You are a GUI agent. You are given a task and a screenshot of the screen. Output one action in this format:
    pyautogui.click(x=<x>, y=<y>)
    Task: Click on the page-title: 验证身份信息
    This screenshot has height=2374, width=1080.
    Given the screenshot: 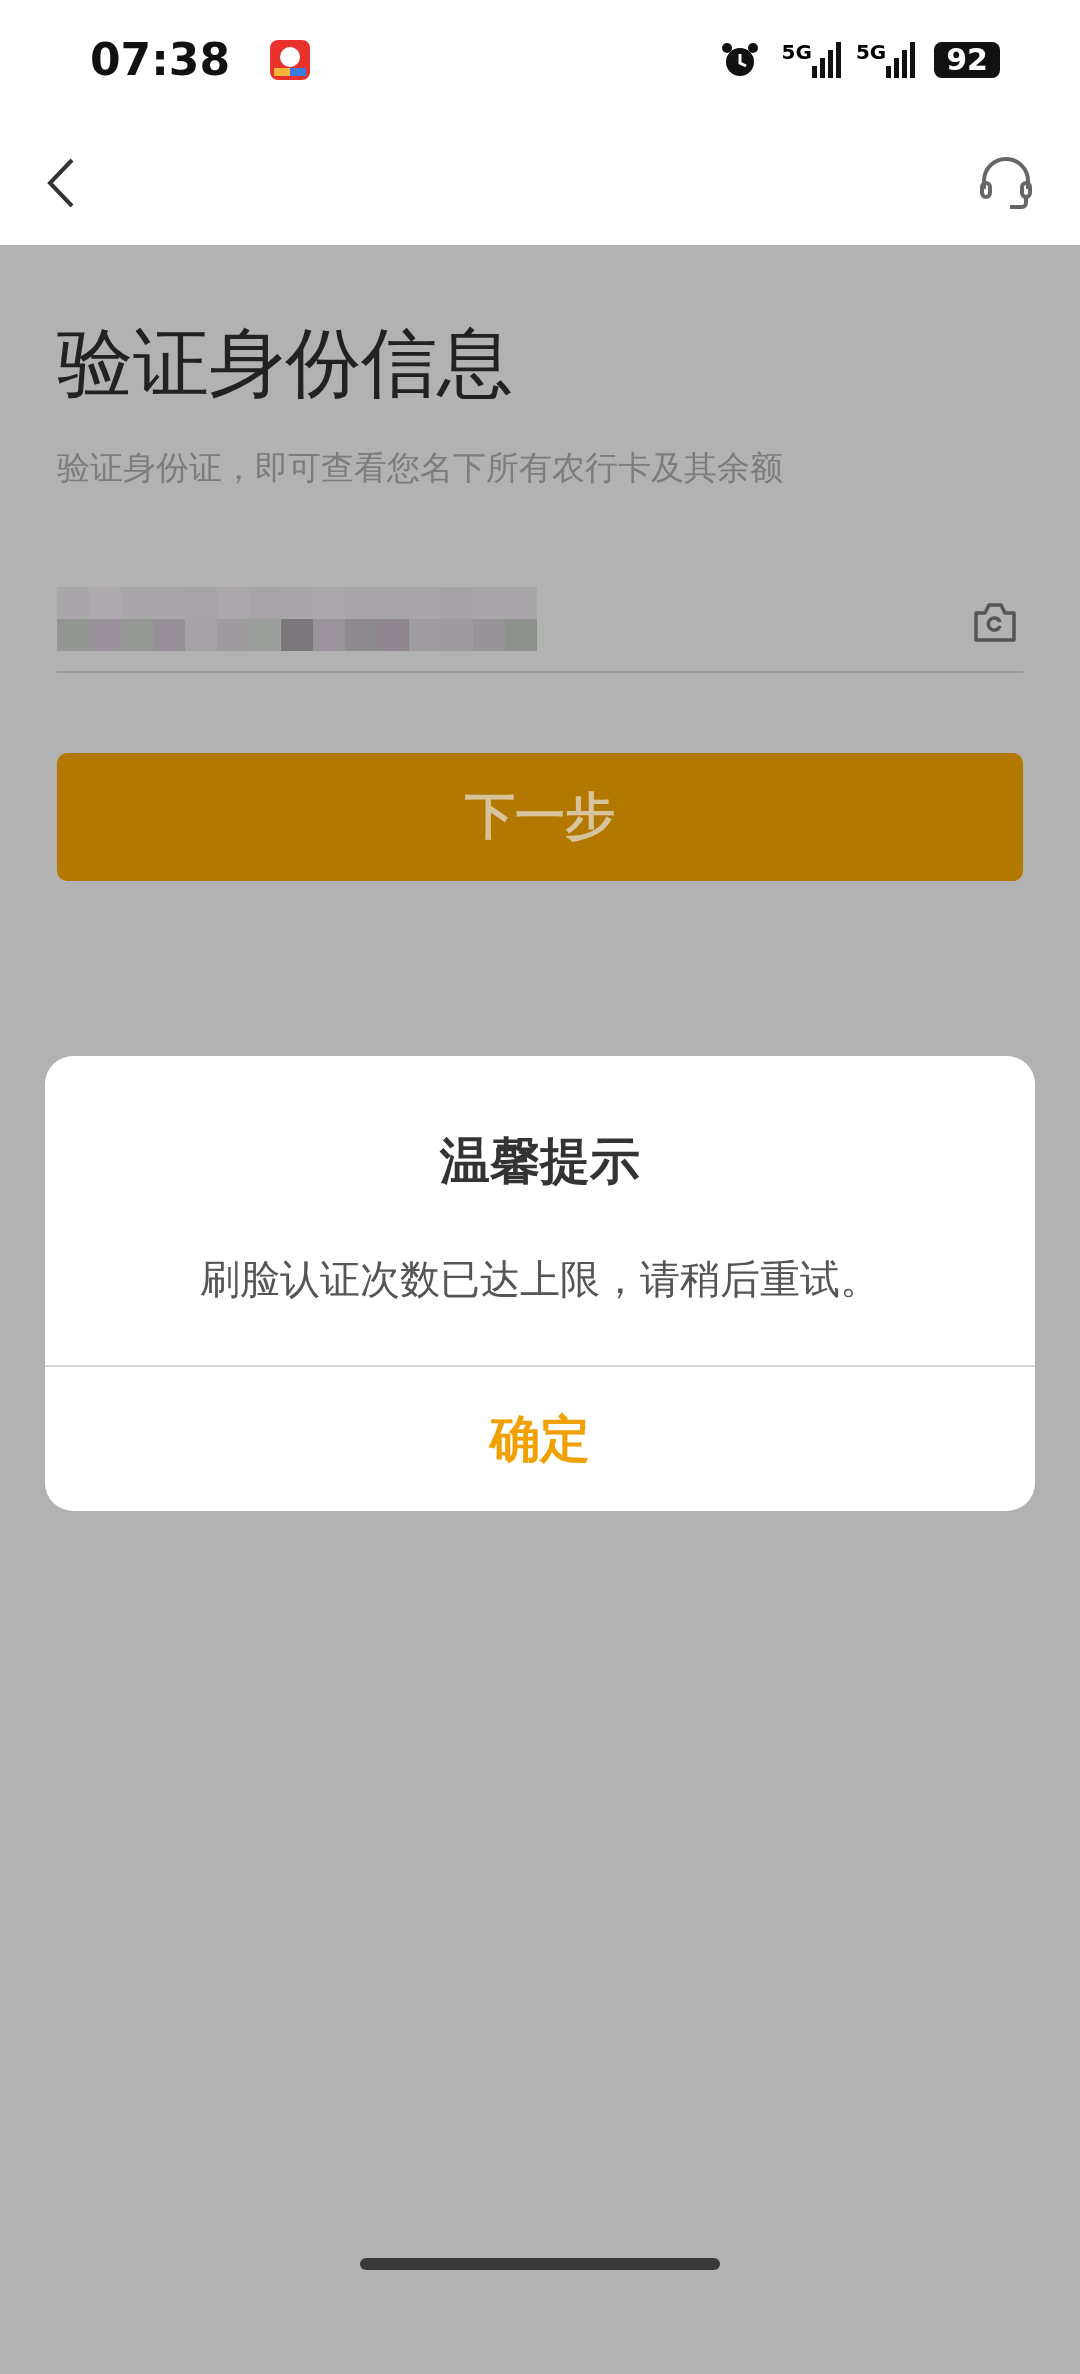 What is the action you would take?
    pyautogui.click(x=285, y=363)
    